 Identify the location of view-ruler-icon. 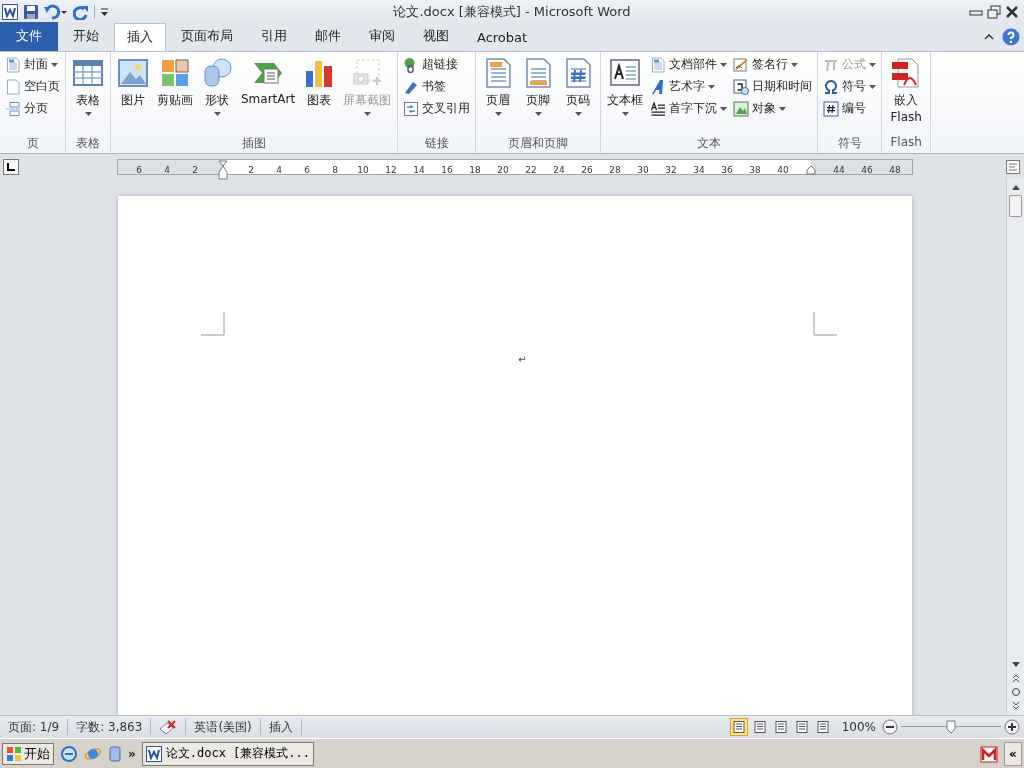
(1013, 166).